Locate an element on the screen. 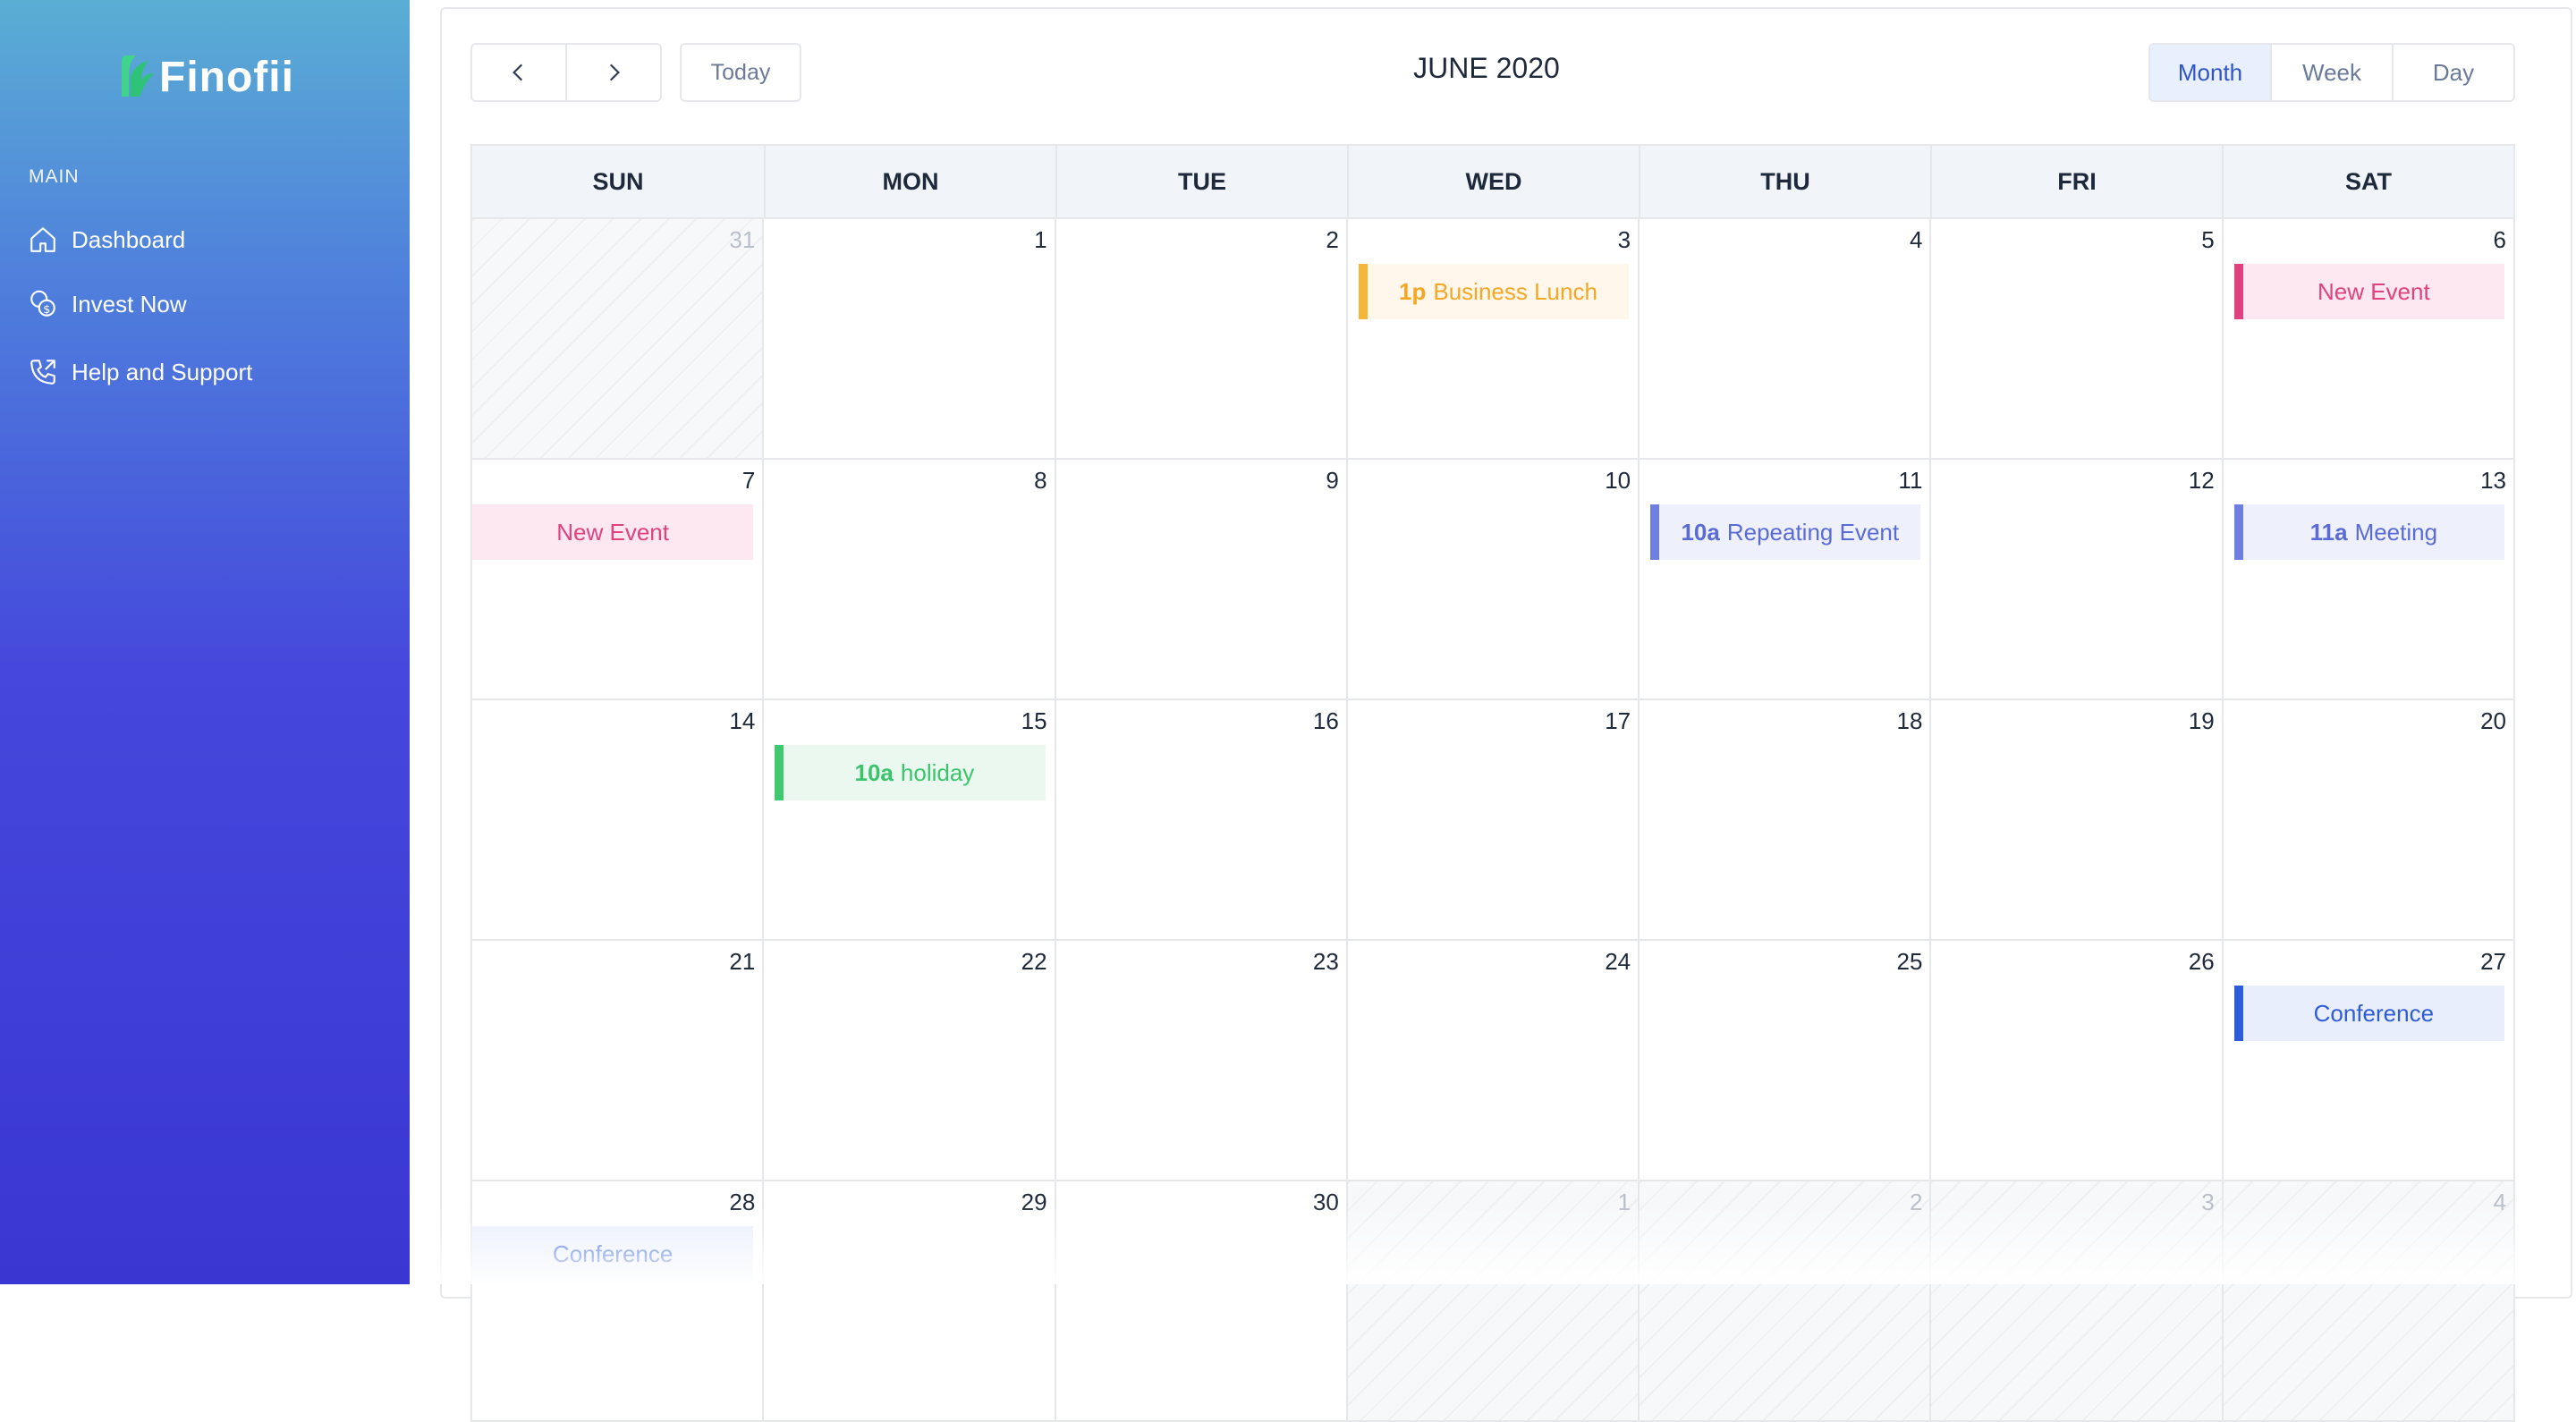  calendar-event: 10a holiday is located at coordinates (910, 772).